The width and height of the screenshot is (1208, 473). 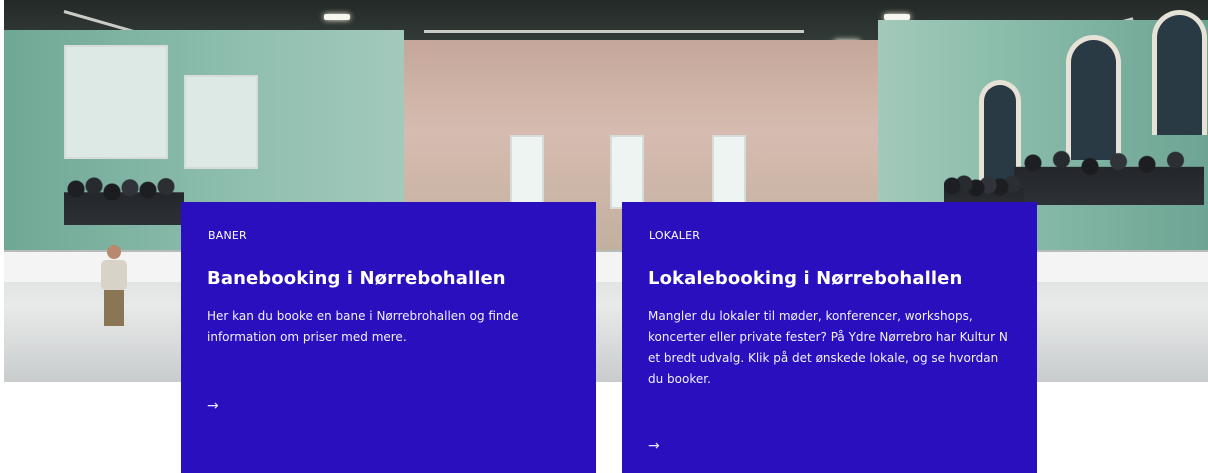 What do you see at coordinates (114, 287) in the screenshot?
I see `player-figure` at bounding box center [114, 287].